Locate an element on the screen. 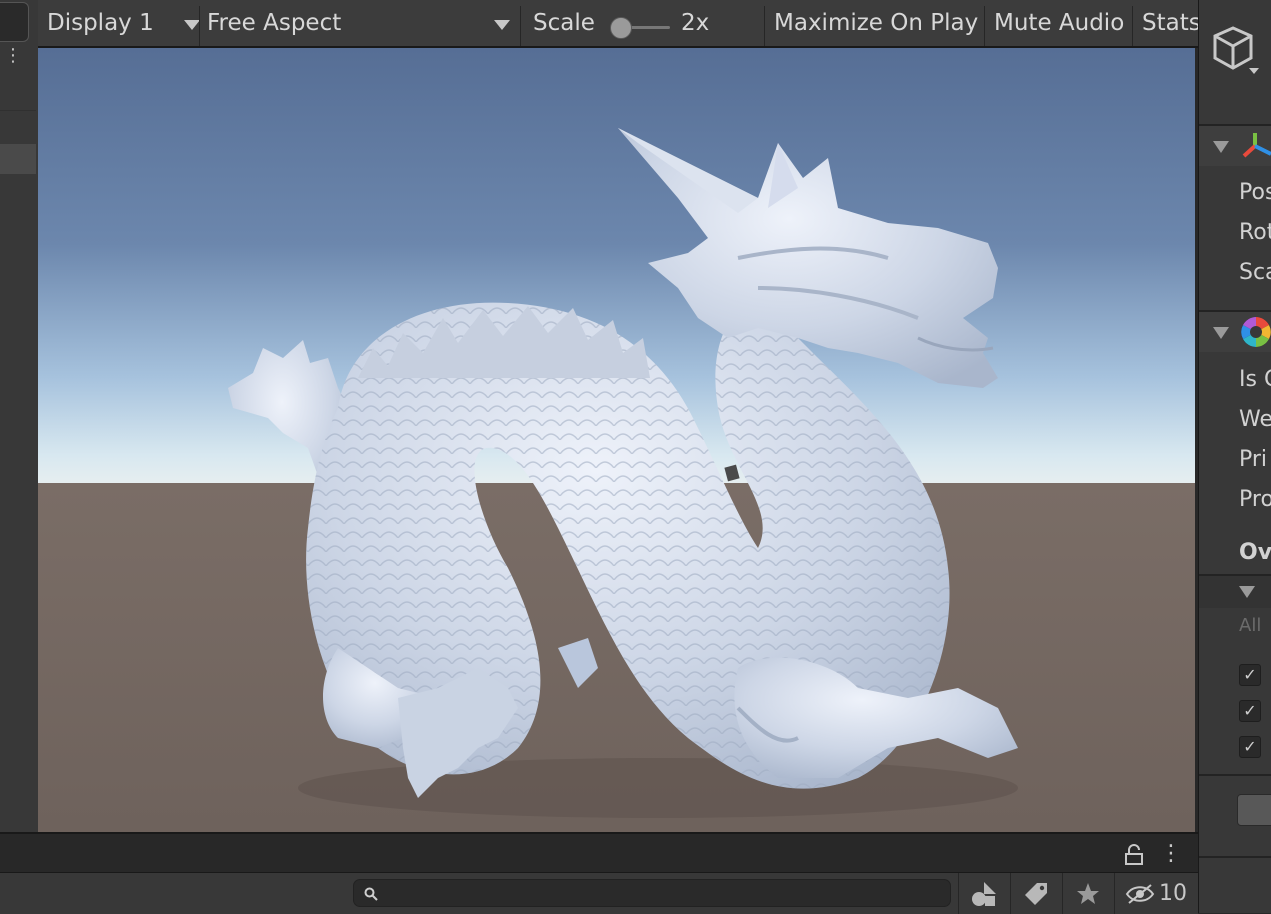 The width and height of the screenshot is (1271, 914). transform-icon is located at coordinates (1256, 145).